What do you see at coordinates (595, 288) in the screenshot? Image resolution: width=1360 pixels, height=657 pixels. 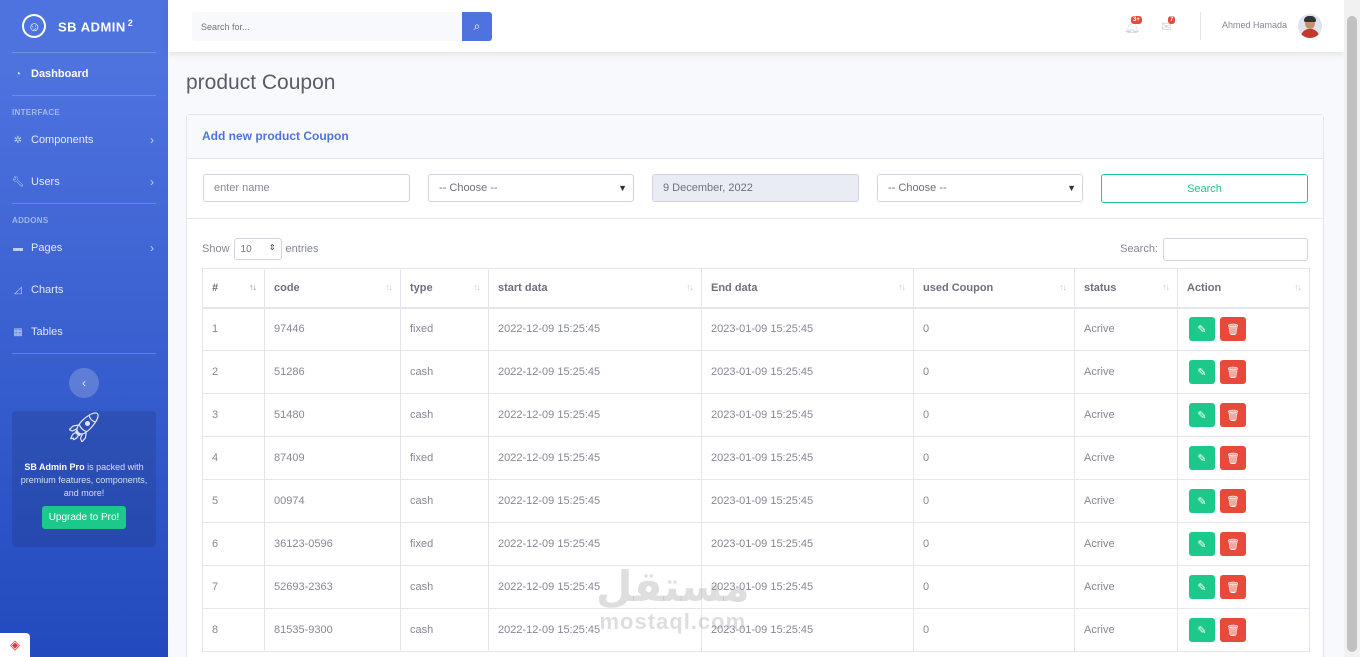 I see `col-header-start-data: start data ↑↓` at bounding box center [595, 288].